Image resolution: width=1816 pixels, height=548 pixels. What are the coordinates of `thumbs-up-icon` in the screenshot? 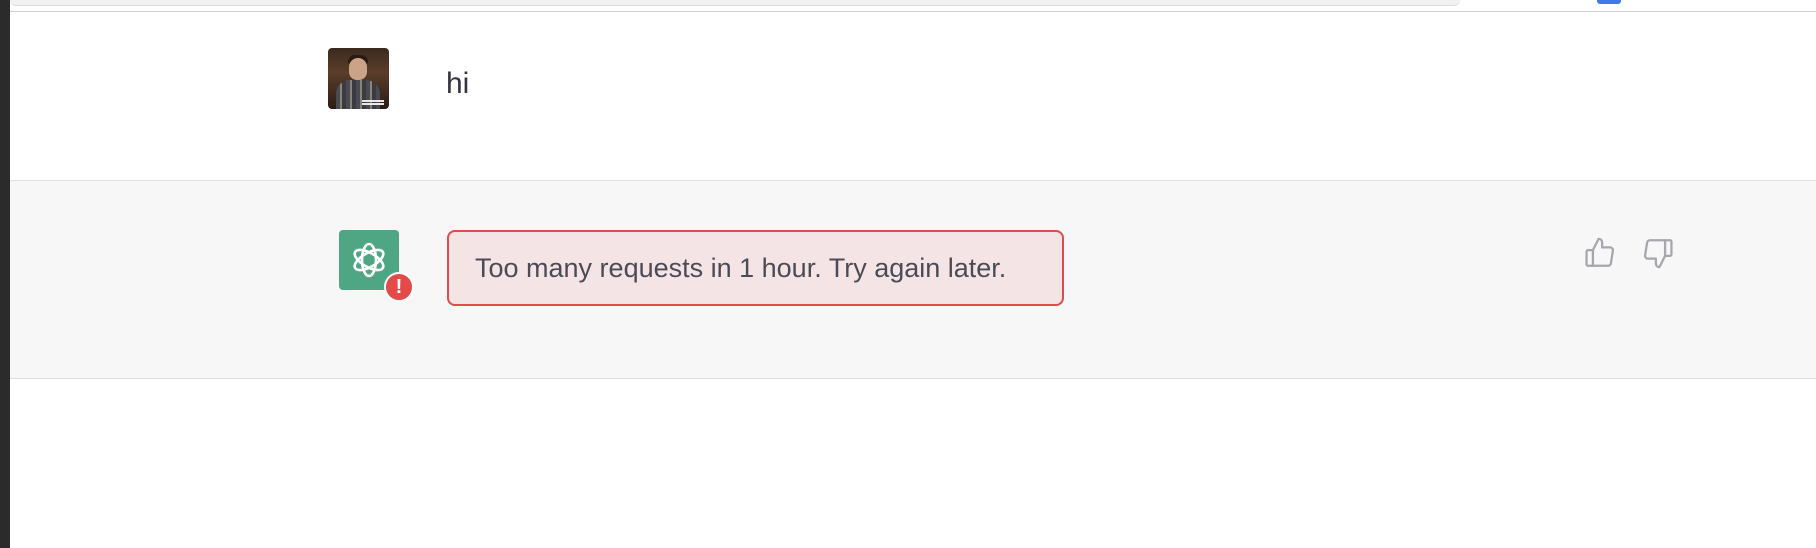 It's located at (1600, 253).